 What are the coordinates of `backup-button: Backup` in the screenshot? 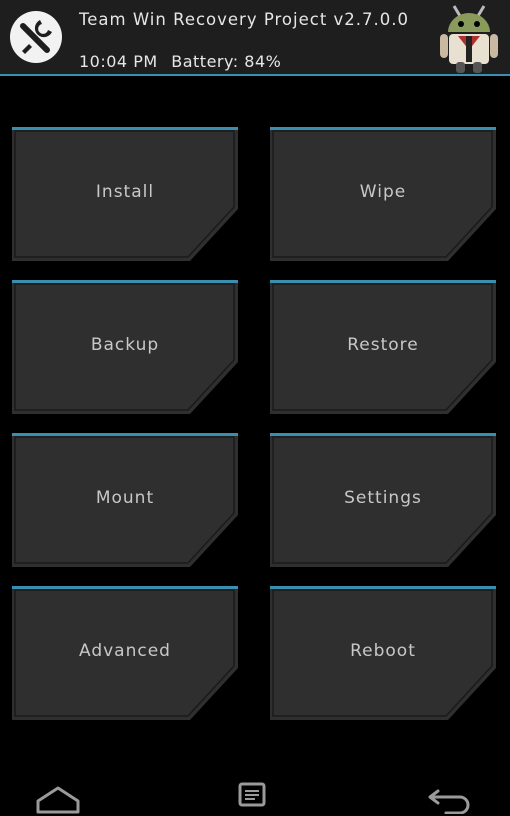 It's located at (125, 347).